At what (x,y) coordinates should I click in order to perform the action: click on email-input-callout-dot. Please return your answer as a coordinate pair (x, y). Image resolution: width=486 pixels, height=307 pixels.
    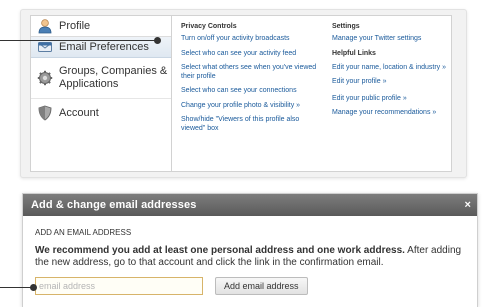
    Looking at the image, I should click on (33, 287).